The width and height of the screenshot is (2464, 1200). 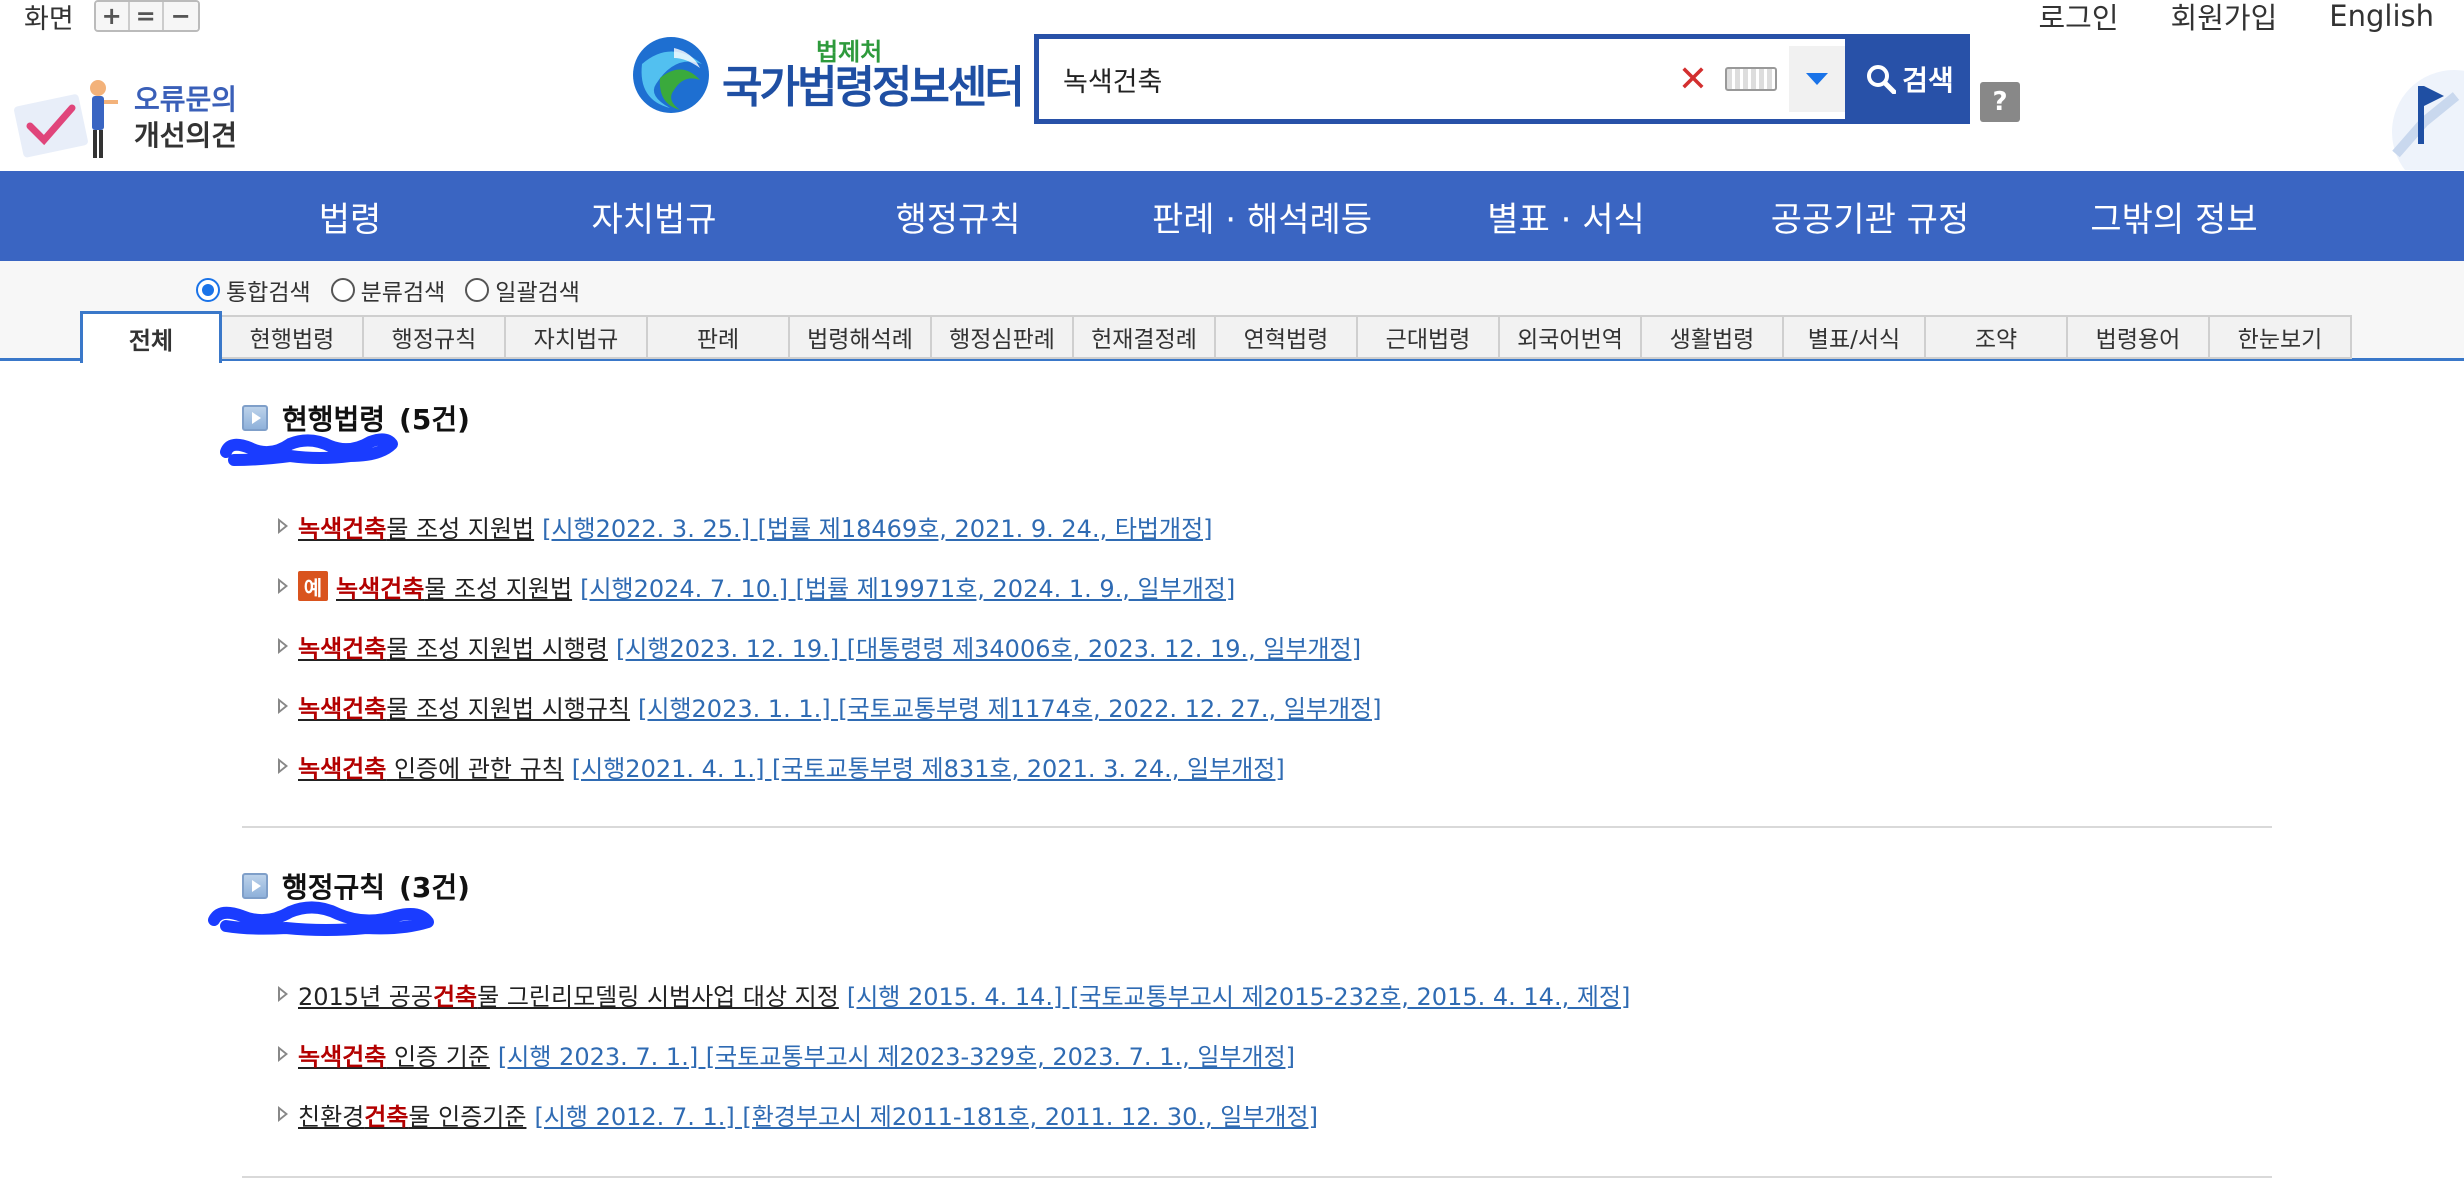 I want to click on result-link: 친환경건축물 인증기준, so click(x=412, y=1114).